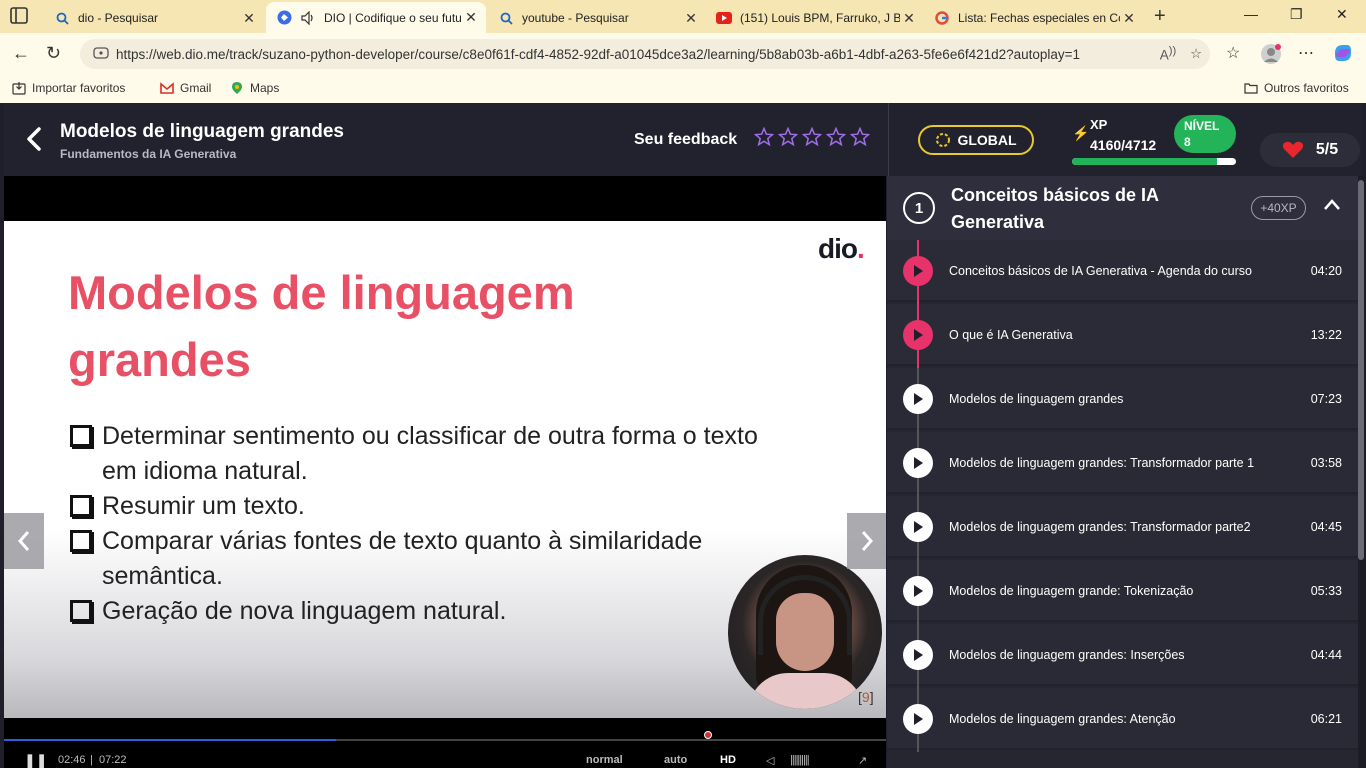 Image resolution: width=1366 pixels, height=768 pixels. What do you see at coordinates (284, 18) in the screenshot?
I see `dio-icon` at bounding box center [284, 18].